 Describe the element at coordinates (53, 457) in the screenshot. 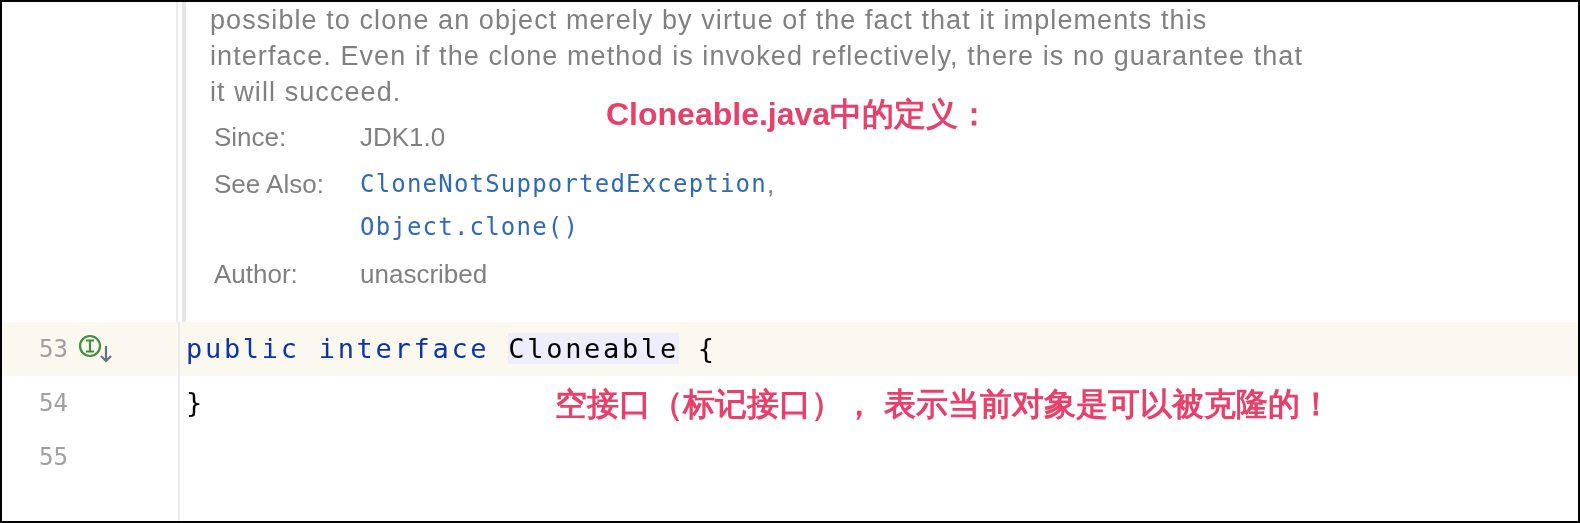

I see `line-number: 55` at that location.